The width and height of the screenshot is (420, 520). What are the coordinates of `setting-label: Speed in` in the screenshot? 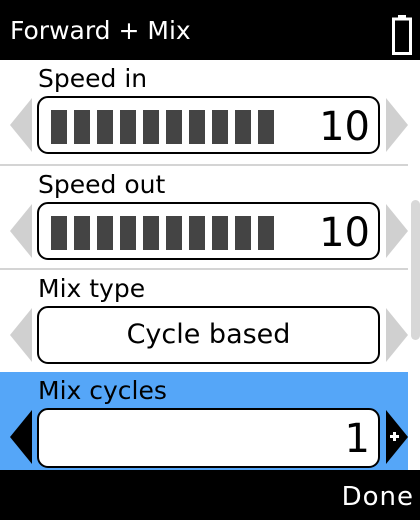 It's located at (93, 78).